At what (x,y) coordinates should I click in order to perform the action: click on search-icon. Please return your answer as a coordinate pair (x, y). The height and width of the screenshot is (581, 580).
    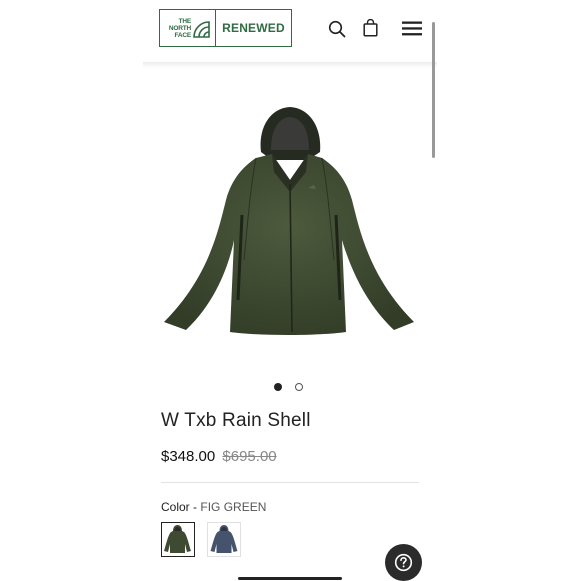
    Looking at the image, I should click on (337, 31).